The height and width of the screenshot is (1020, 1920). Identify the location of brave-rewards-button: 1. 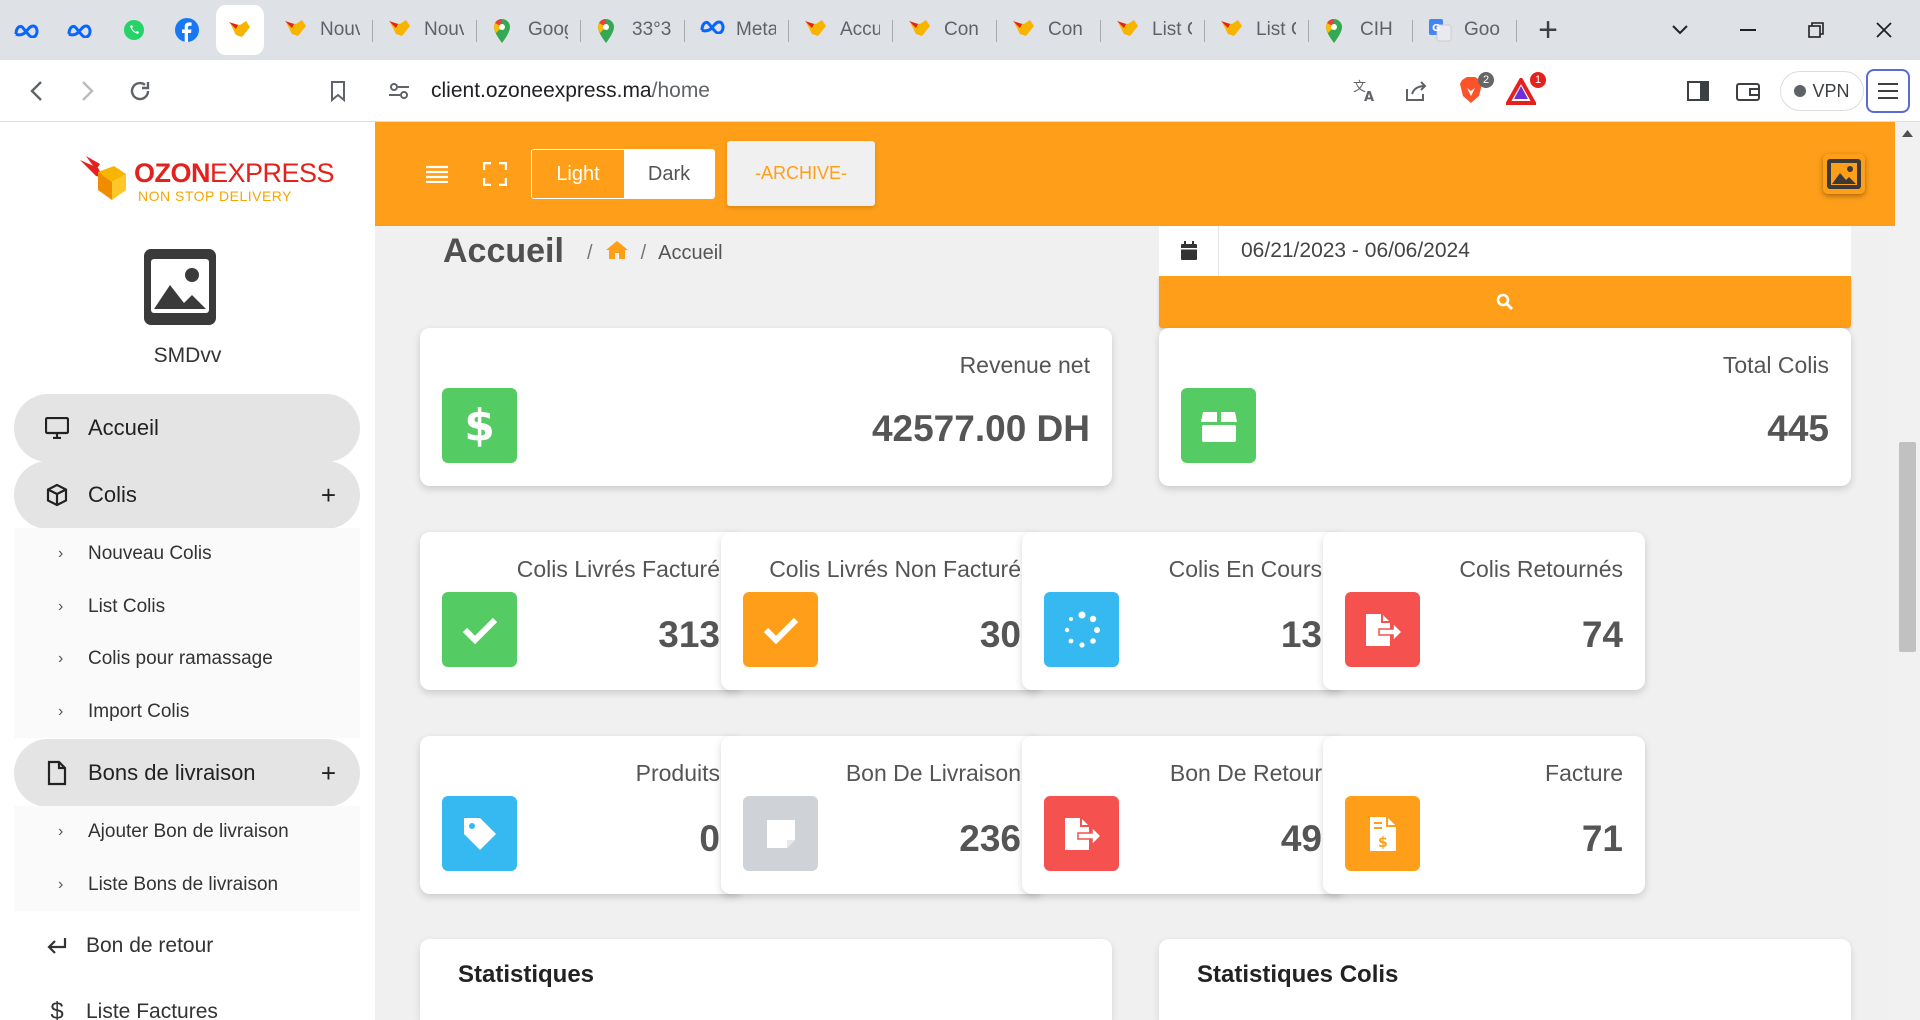
(1526, 90).